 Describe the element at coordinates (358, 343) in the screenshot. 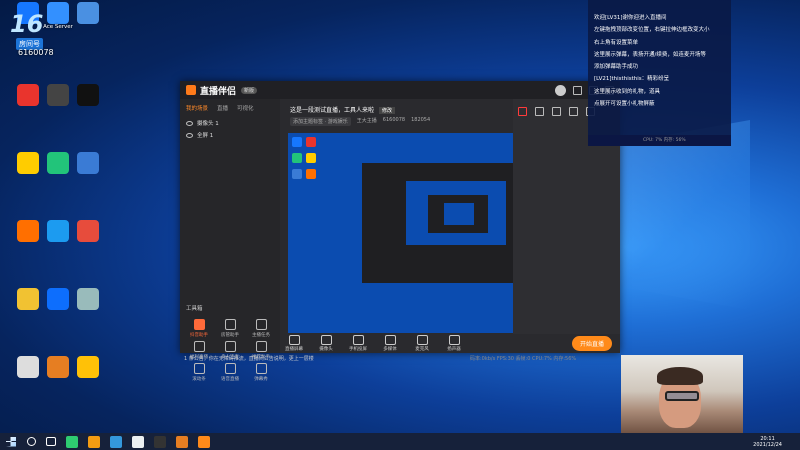

I see `phone-cast-button: 手机投屏` at that location.